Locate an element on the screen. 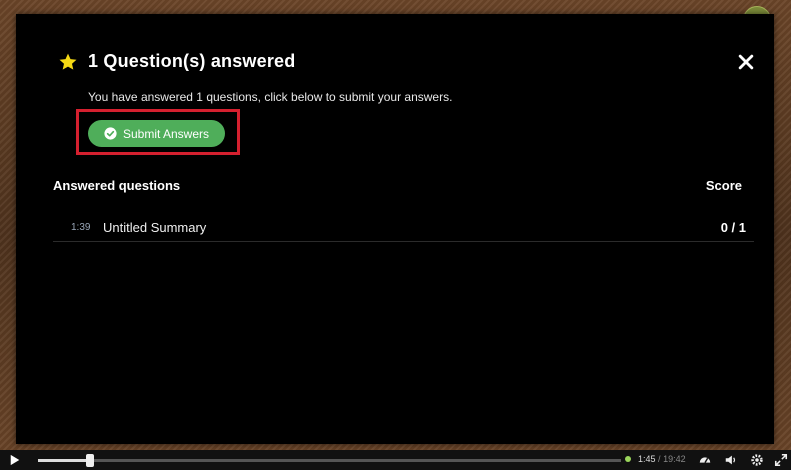 The image size is (791, 470). settings-icon is located at coordinates (757, 460).